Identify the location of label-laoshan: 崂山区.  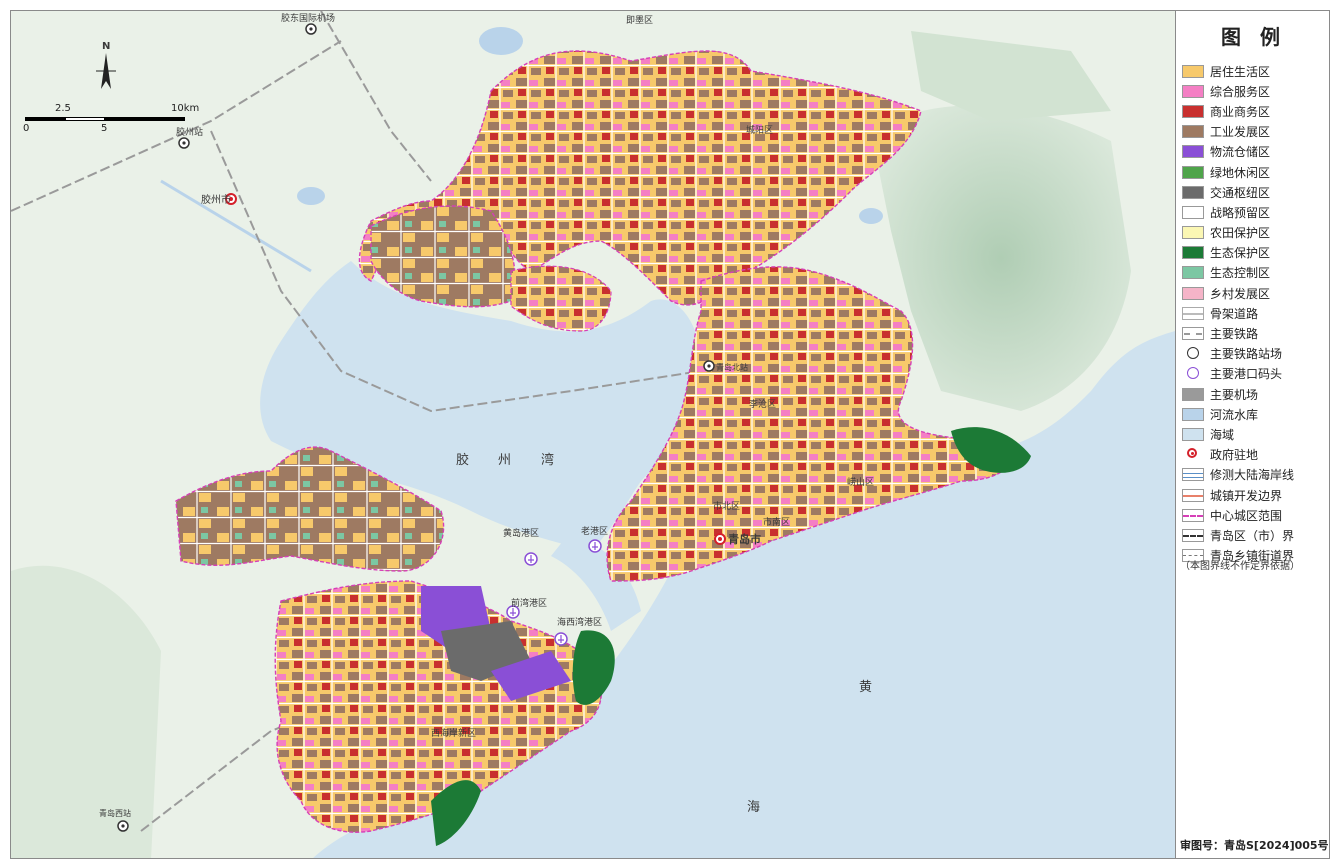
(860, 482).